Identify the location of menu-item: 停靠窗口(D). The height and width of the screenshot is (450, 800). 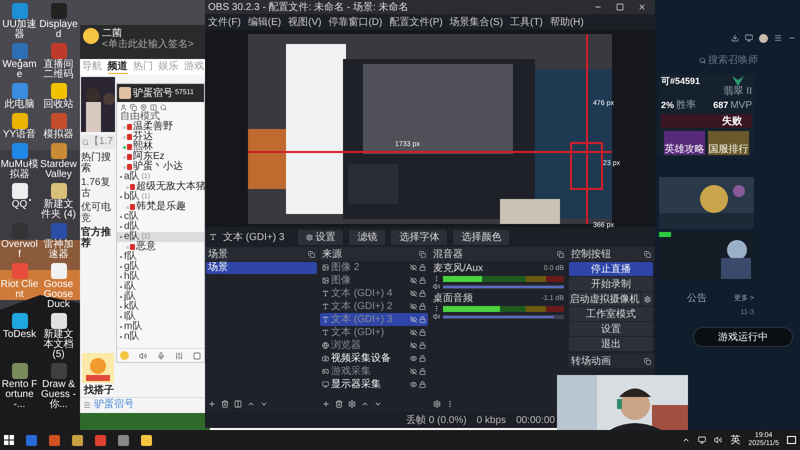
(355, 22).